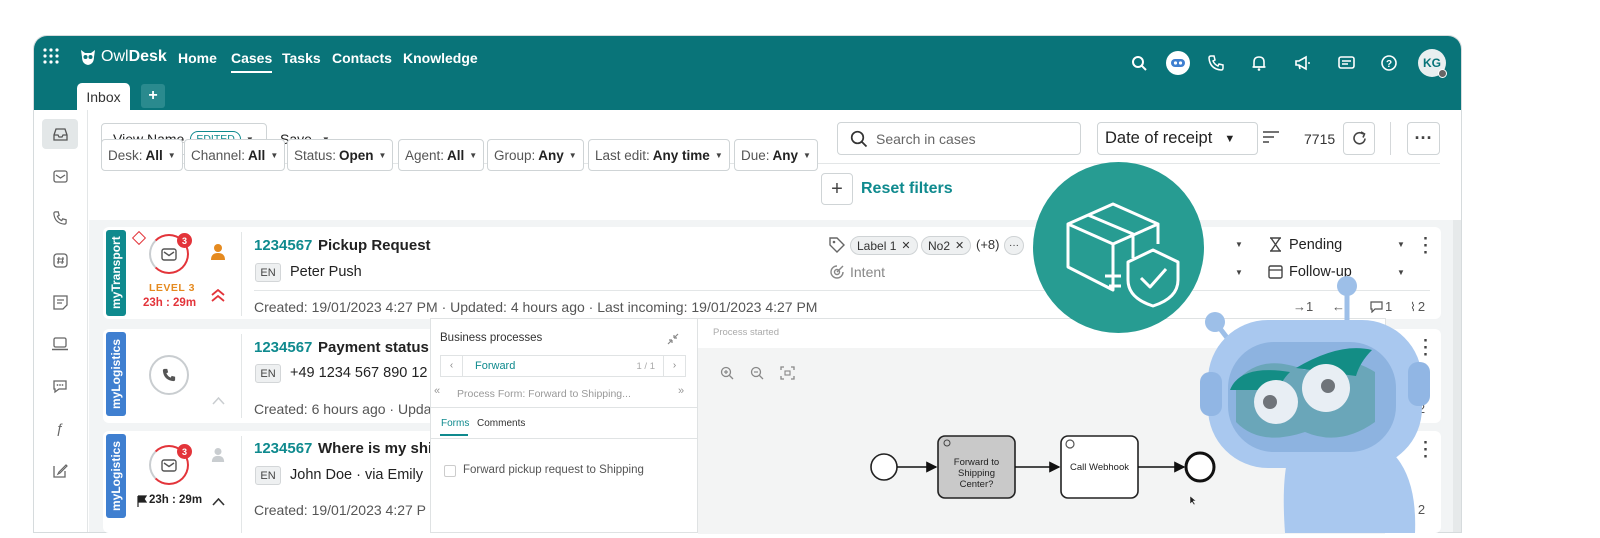 This screenshot has height=538, width=1600. What do you see at coordinates (60, 302) in the screenshot?
I see `notes-icon` at bounding box center [60, 302].